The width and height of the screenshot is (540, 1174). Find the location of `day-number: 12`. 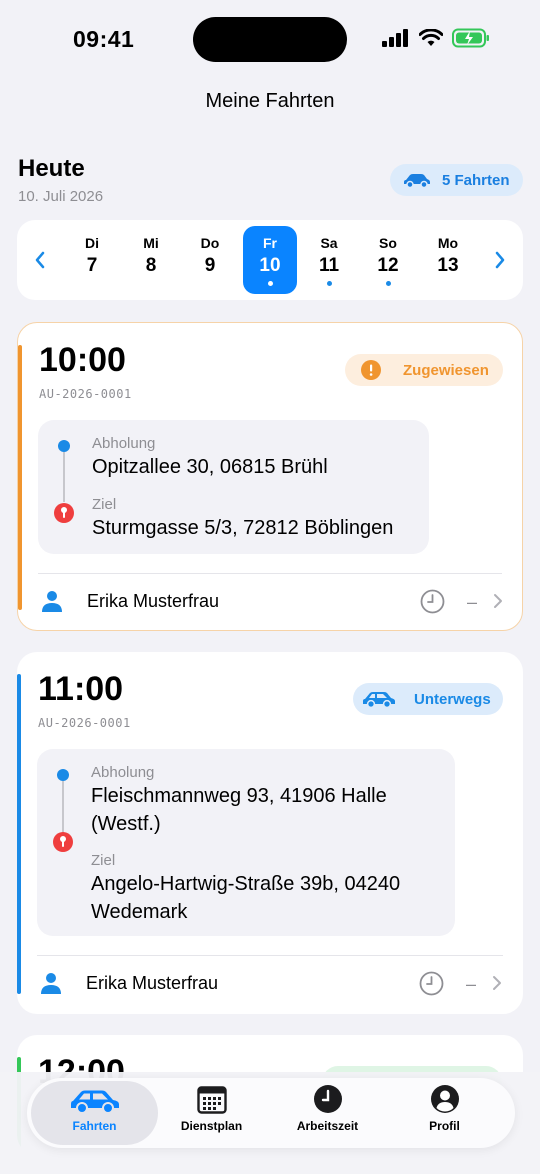

day-number: 12 is located at coordinates (388, 265).